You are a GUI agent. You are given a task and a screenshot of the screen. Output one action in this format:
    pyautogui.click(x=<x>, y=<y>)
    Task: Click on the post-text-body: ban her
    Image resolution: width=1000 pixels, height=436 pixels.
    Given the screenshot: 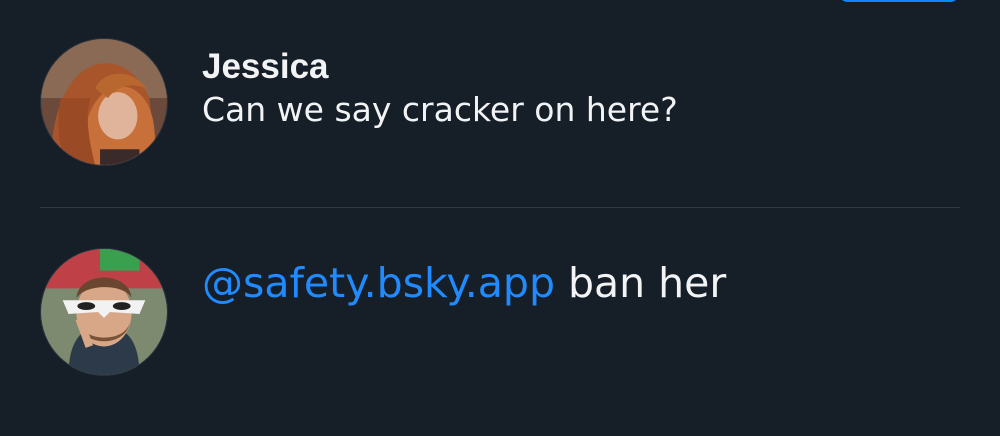 What is the action you would take?
    pyautogui.click(x=640, y=283)
    